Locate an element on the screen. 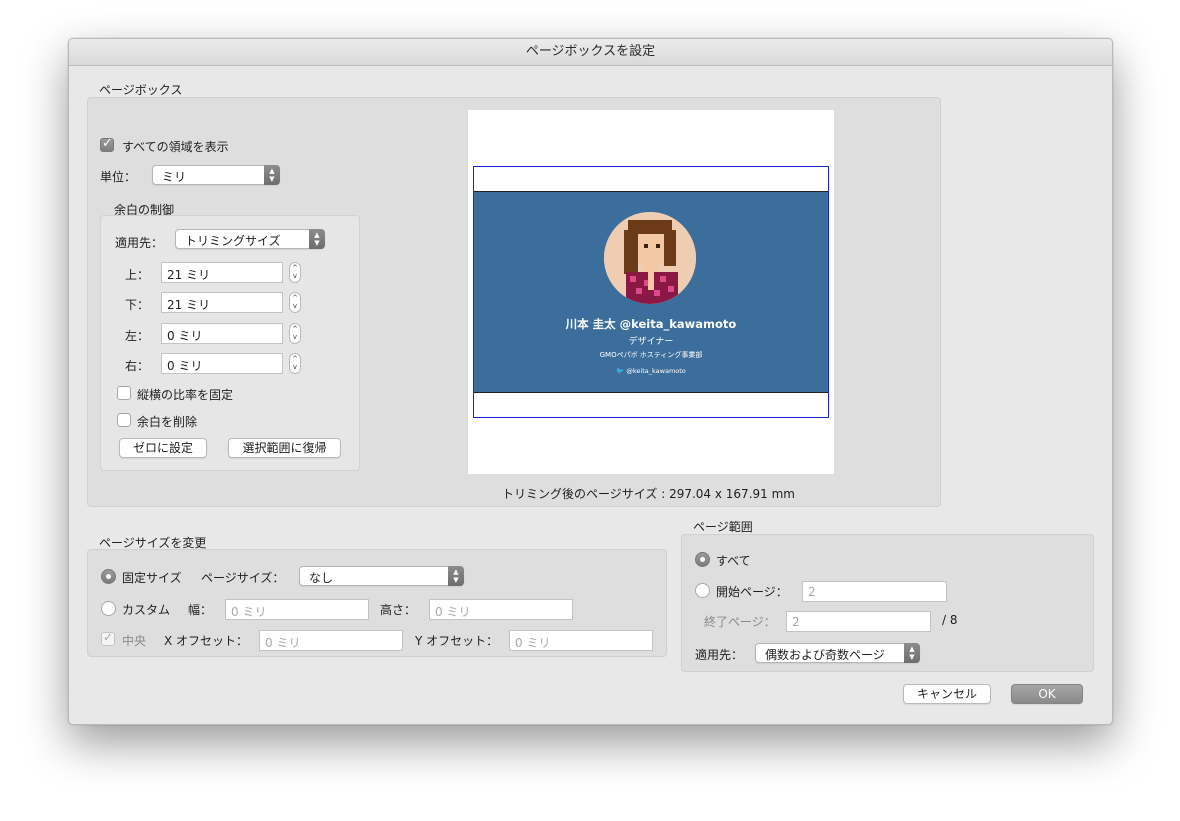  unit-popup: ミリ ▲ ▼ is located at coordinates (216, 175).